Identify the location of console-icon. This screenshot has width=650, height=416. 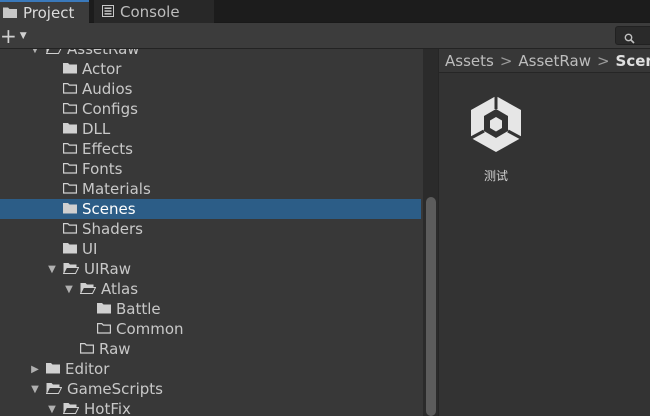
(108, 12).